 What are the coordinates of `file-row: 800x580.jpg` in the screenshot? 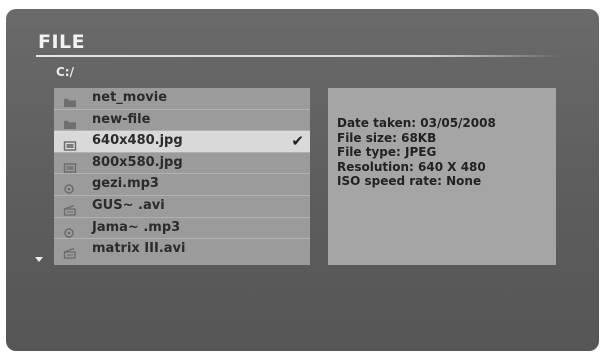 It's located at (182, 164).